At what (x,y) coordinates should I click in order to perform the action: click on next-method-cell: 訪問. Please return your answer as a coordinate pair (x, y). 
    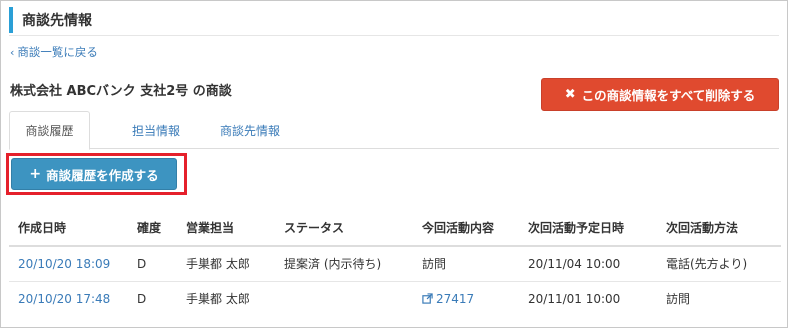
    Looking at the image, I should click on (678, 299).